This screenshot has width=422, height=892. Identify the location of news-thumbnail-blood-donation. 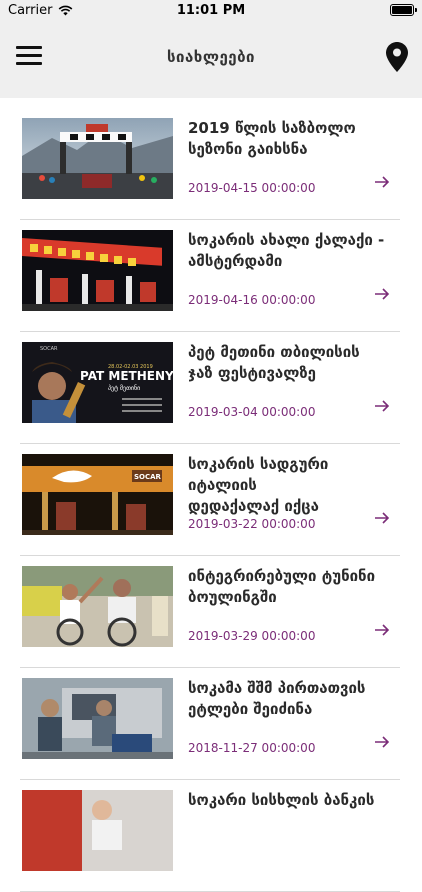
(97, 830).